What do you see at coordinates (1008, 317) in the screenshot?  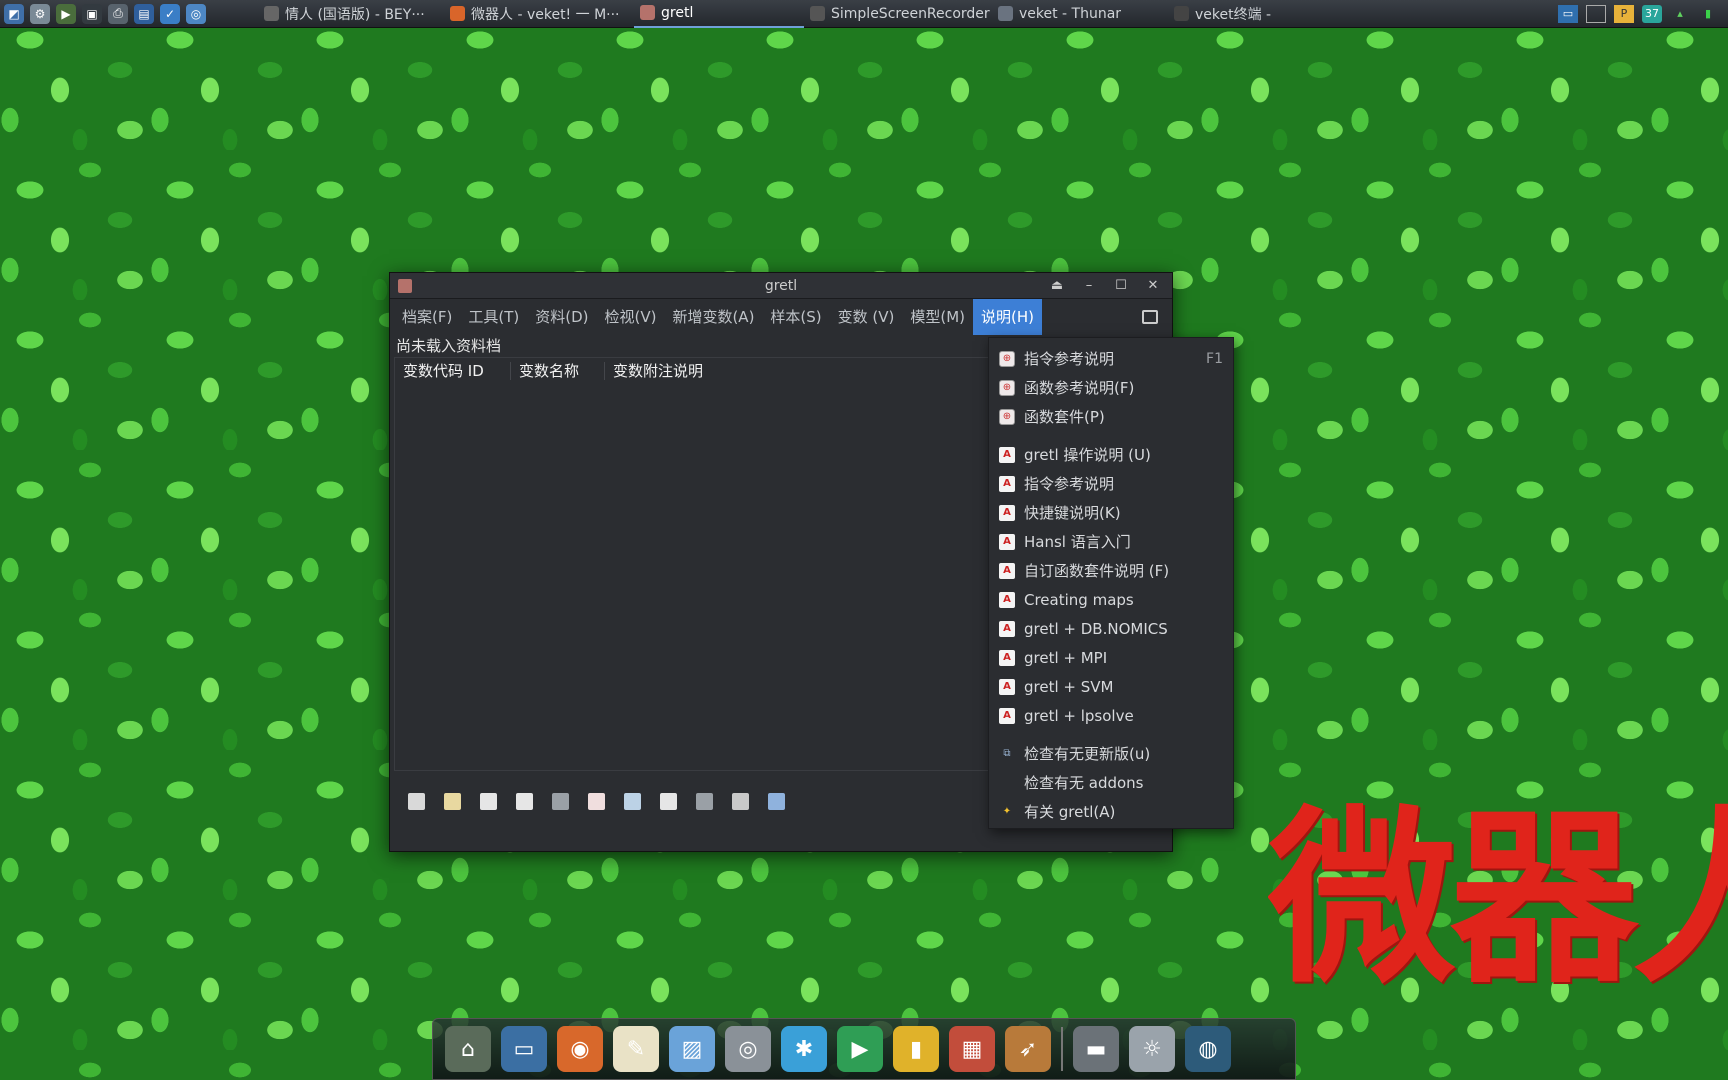 I see `menu-item-8: 说明(H)` at bounding box center [1008, 317].